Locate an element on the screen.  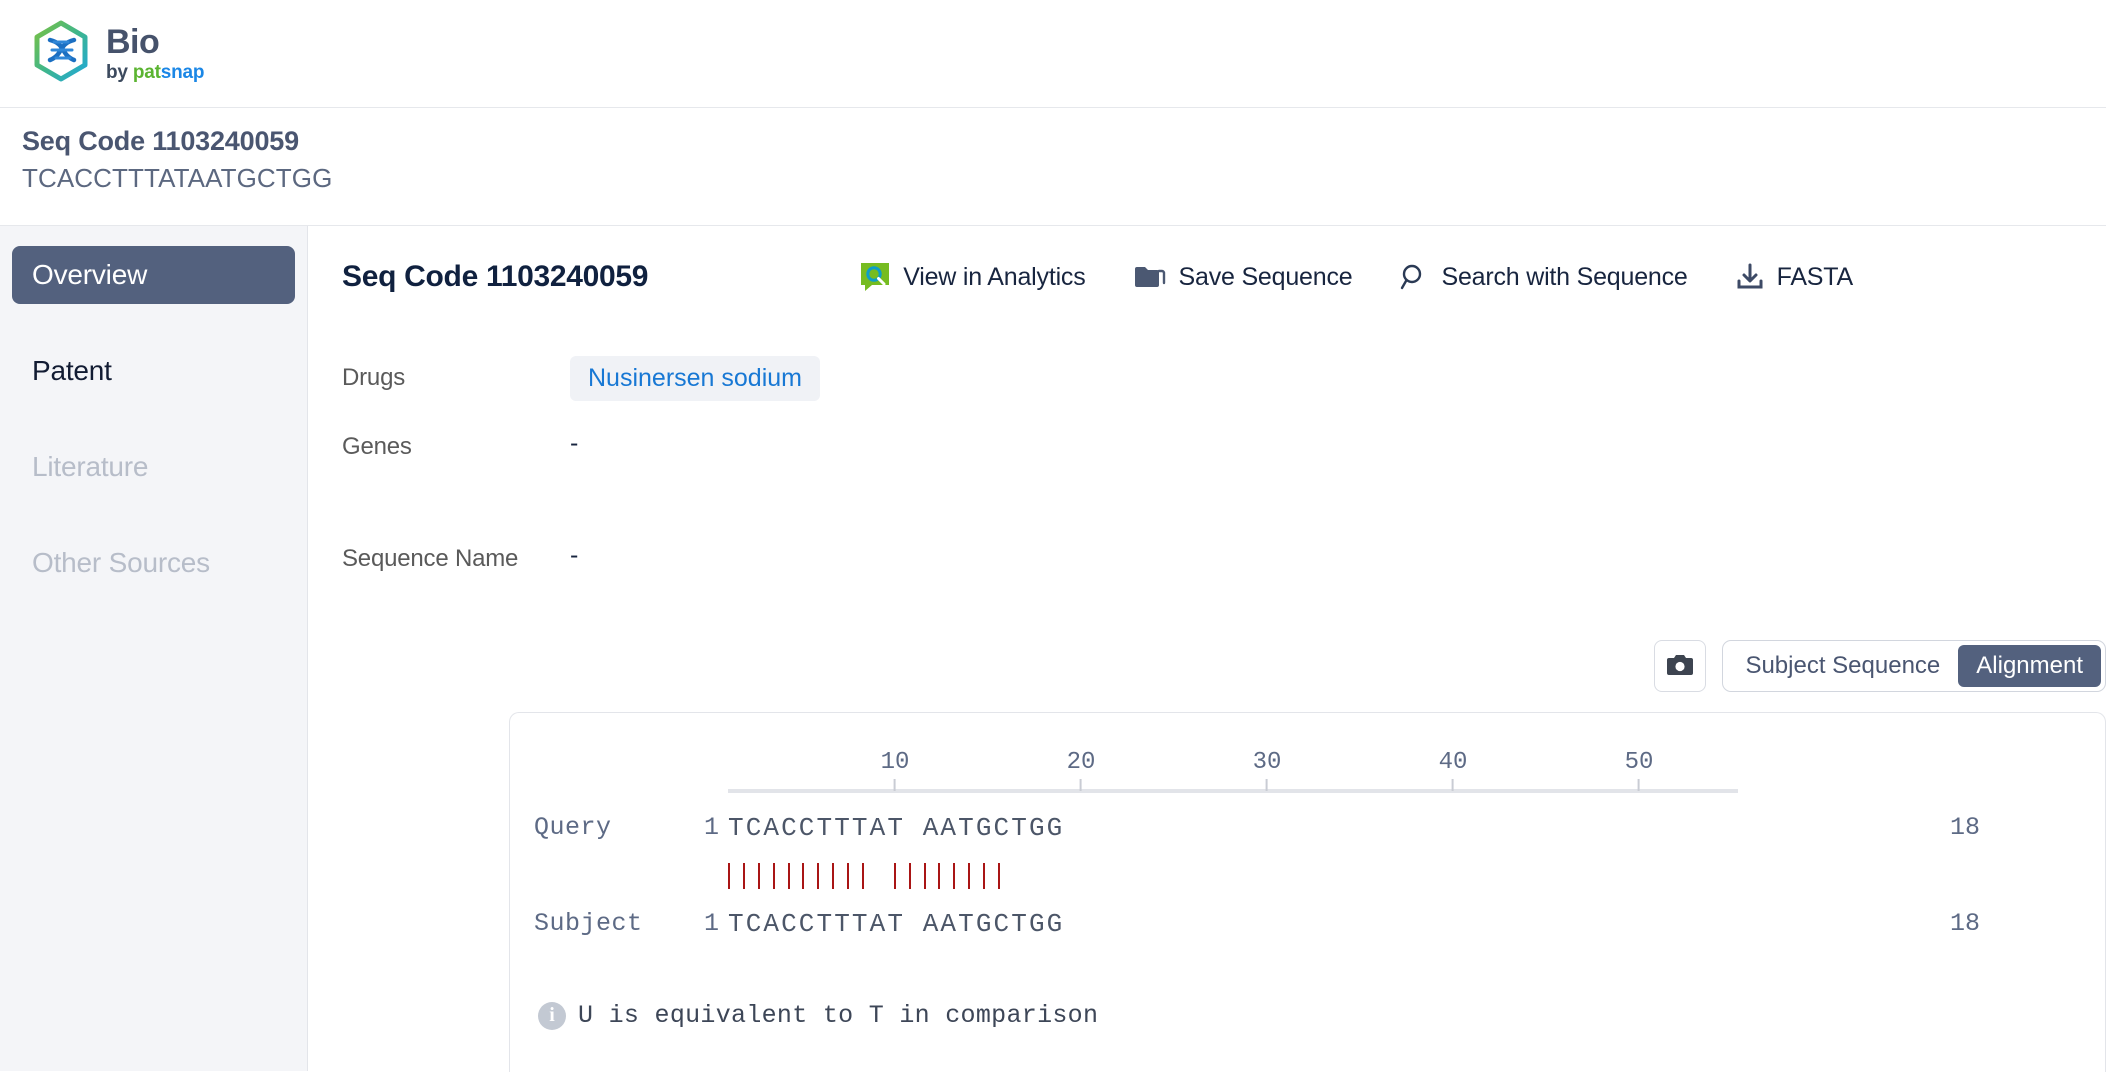
subject-end: 18 is located at coordinates (1965, 923).